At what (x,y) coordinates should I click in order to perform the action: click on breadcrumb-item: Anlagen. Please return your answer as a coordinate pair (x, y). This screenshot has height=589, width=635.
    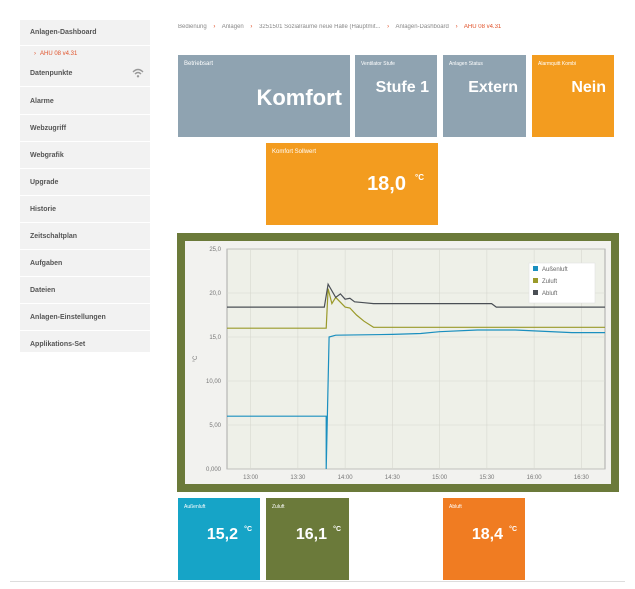
    Looking at the image, I should click on (233, 27).